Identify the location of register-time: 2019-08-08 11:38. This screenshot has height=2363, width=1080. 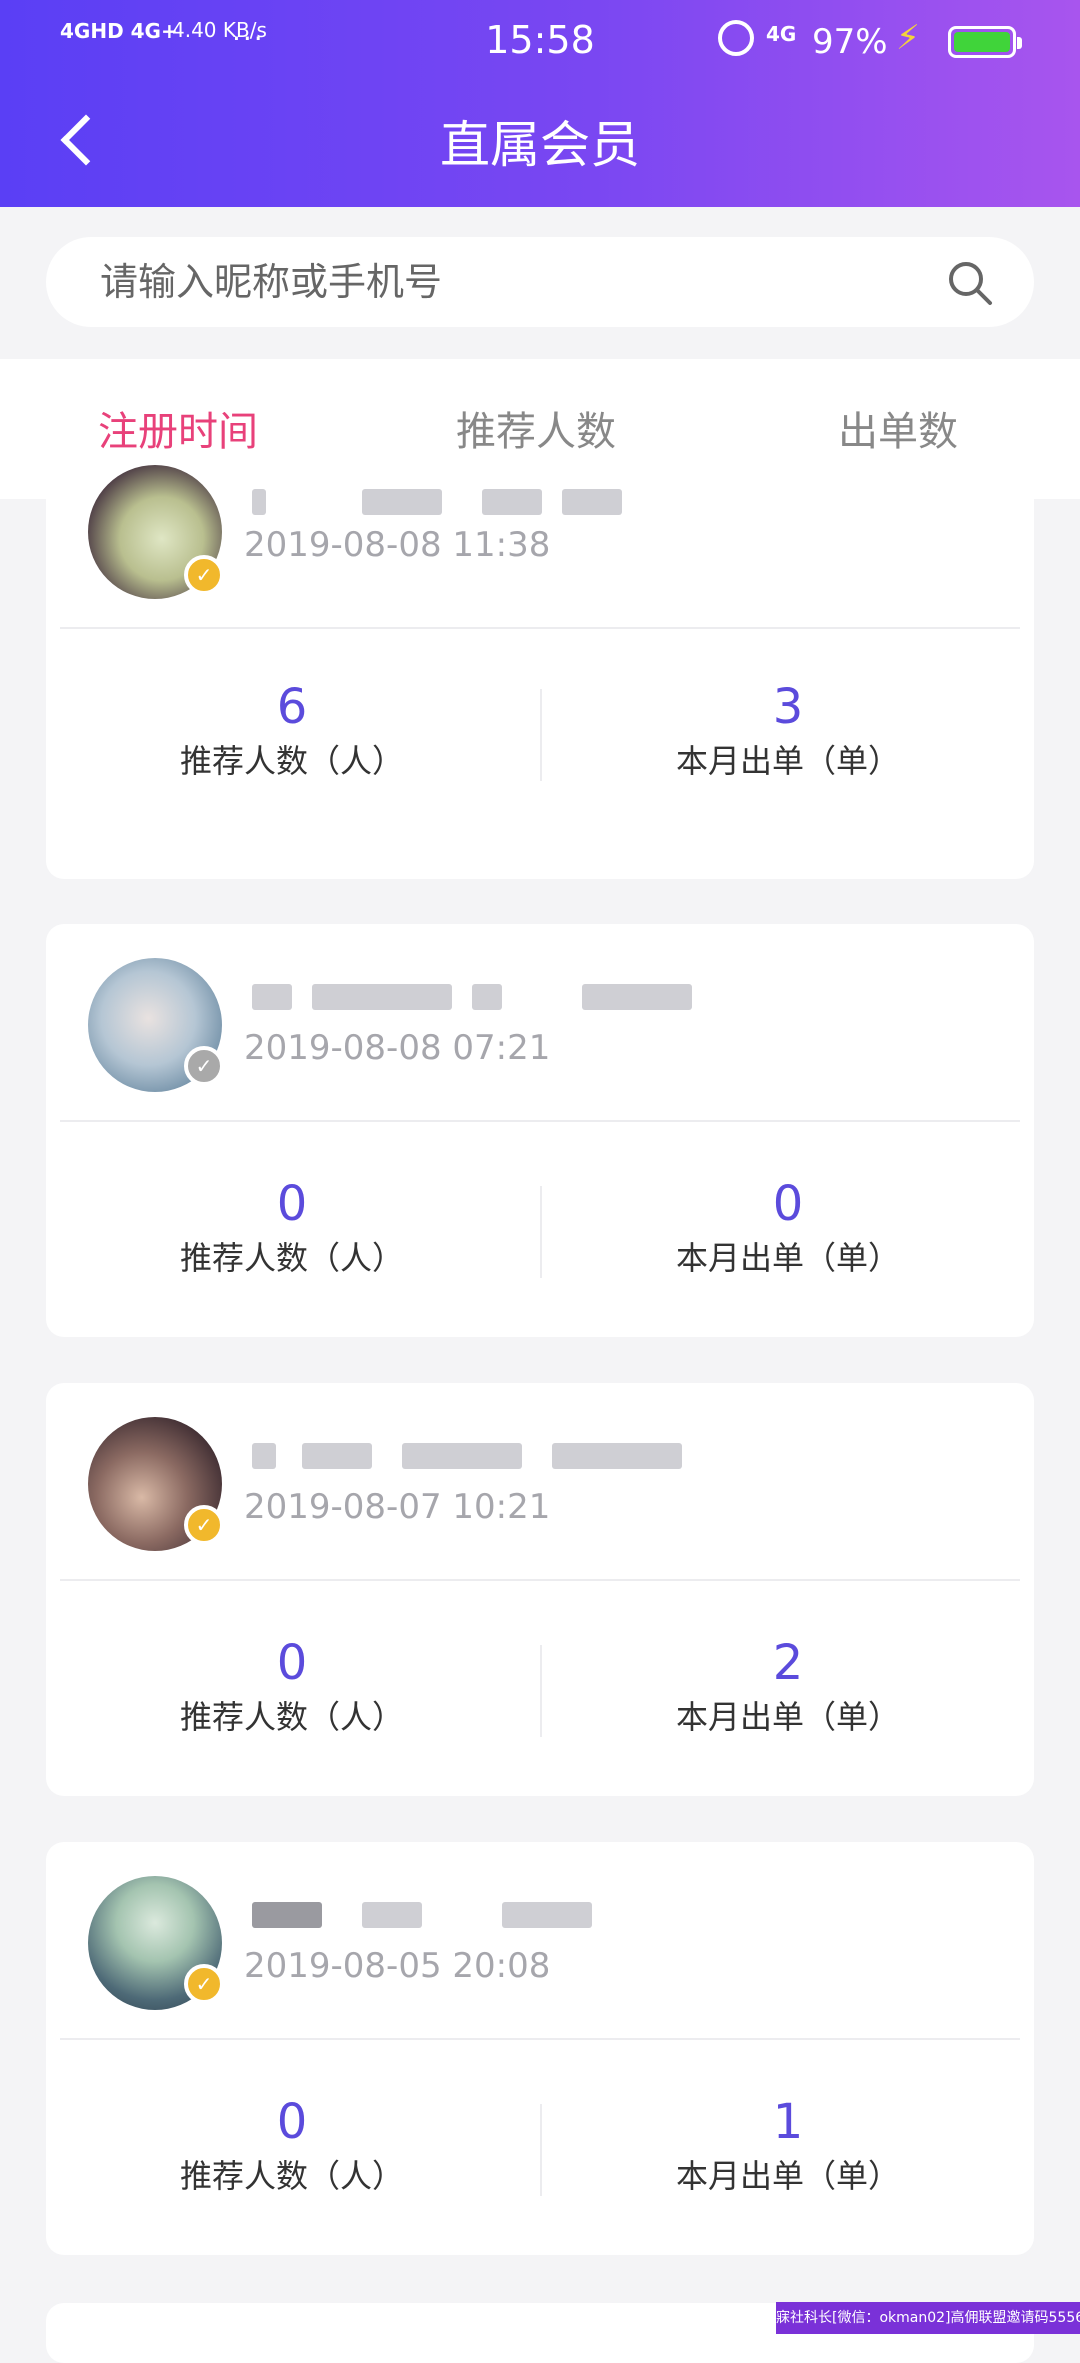
(397, 545).